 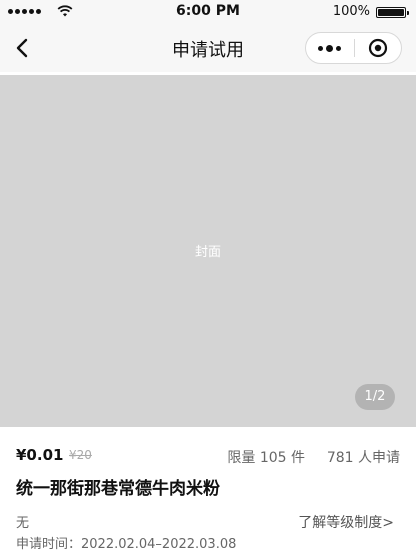 What do you see at coordinates (321, 48) in the screenshot?
I see `more-dots-icon` at bounding box center [321, 48].